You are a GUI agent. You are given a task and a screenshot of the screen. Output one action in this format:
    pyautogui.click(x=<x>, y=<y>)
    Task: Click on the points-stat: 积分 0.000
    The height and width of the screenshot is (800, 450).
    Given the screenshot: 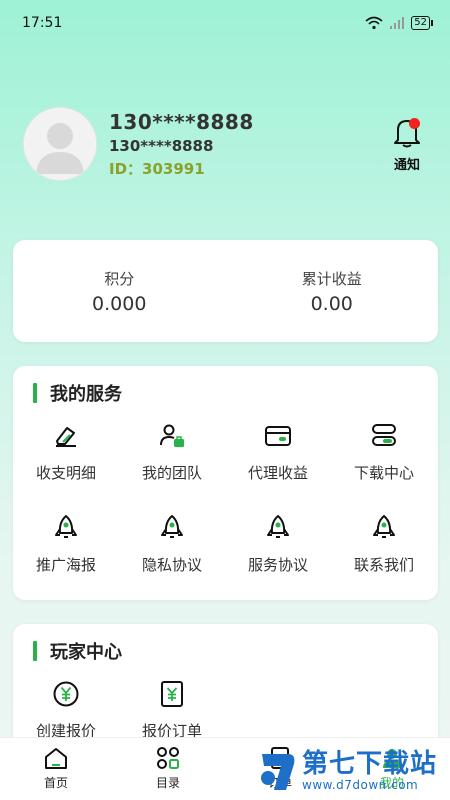 What is the action you would take?
    pyautogui.click(x=119, y=291)
    